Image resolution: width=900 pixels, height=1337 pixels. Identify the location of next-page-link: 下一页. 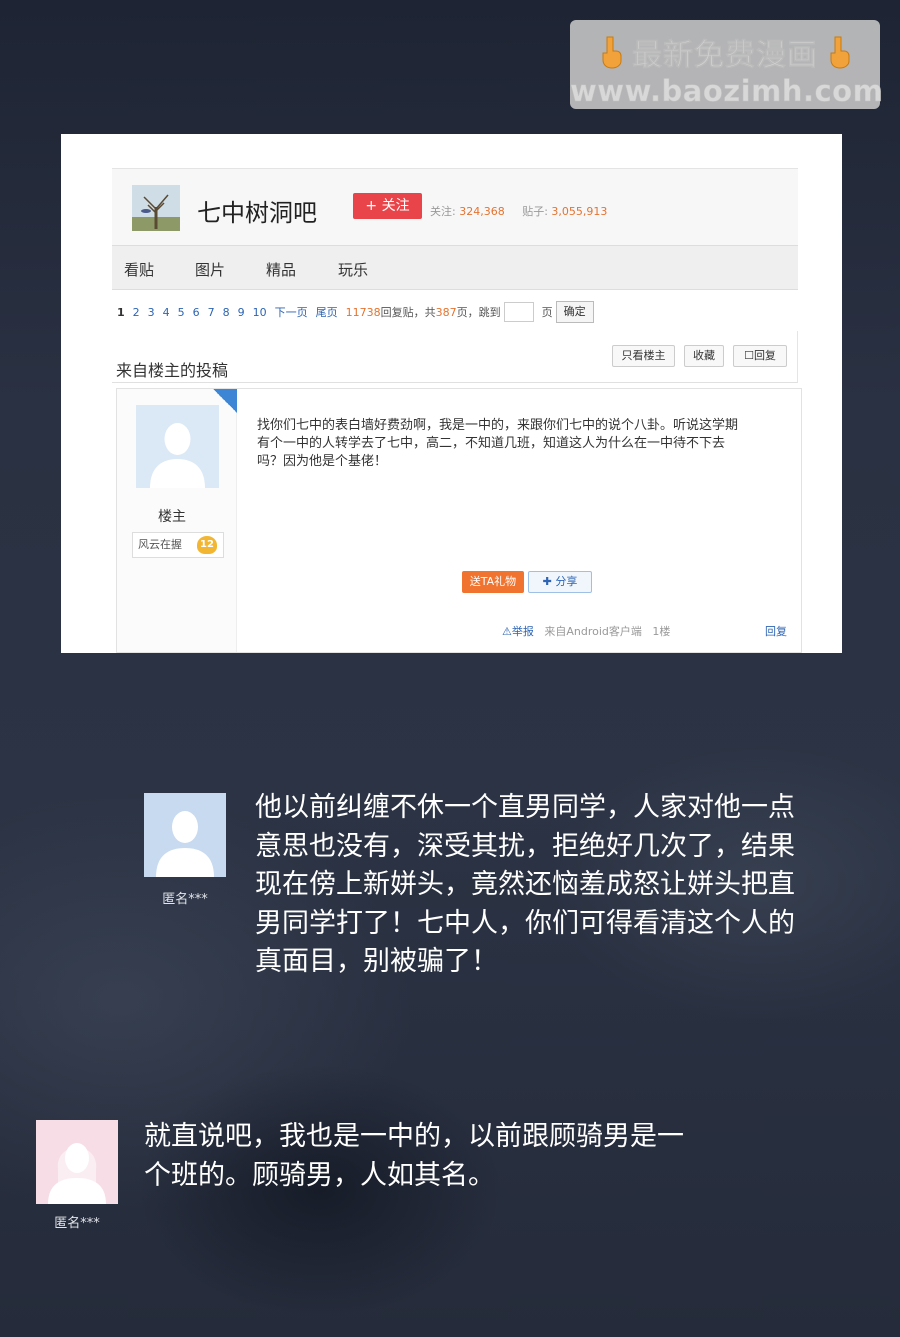
(291, 312).